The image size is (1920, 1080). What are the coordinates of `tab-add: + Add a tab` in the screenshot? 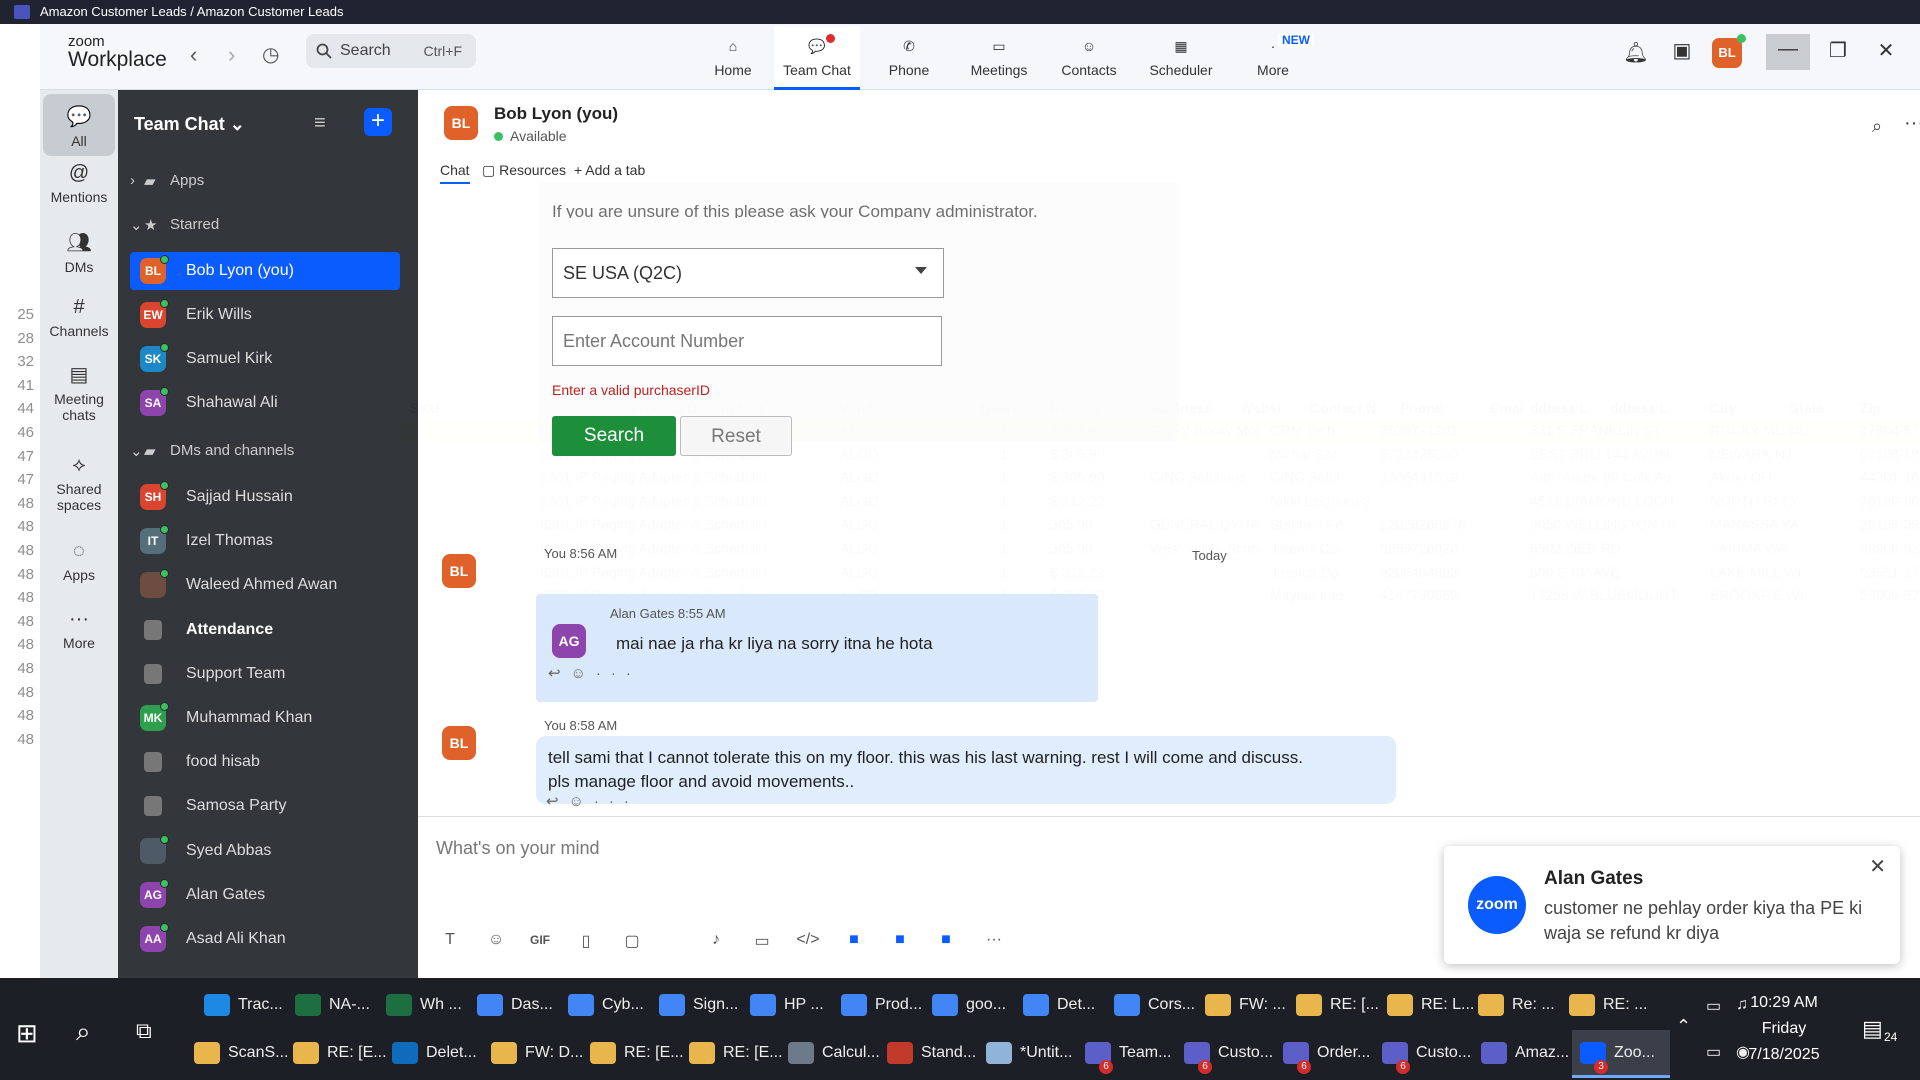 It's located at (609, 170).